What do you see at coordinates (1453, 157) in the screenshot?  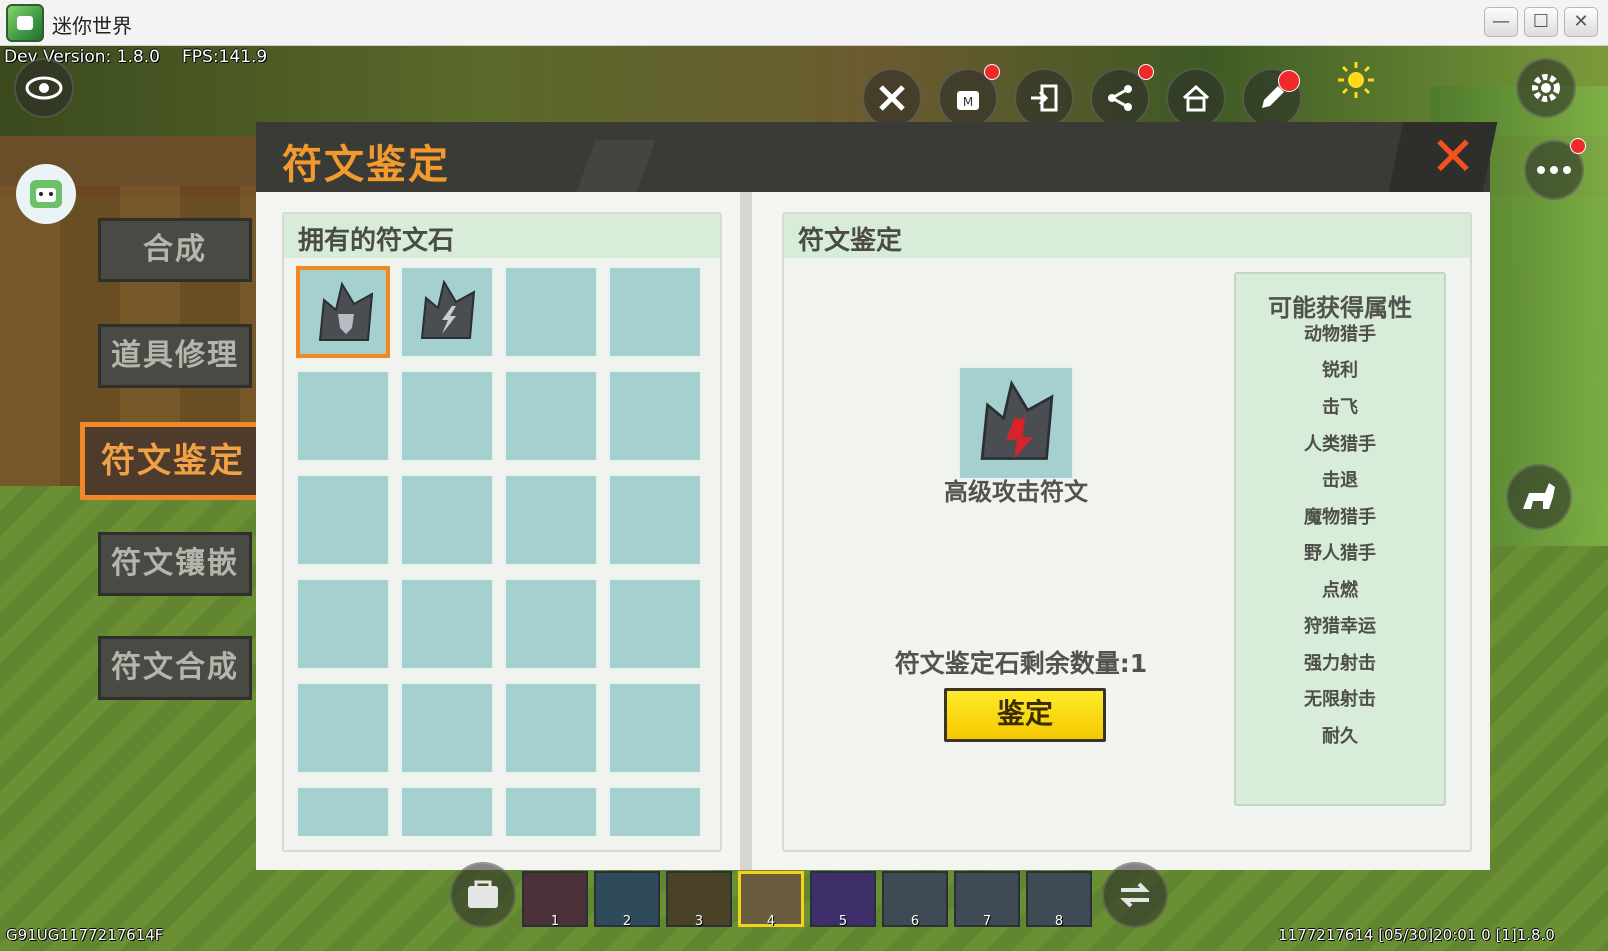 I see `close-panel-button: ✕` at bounding box center [1453, 157].